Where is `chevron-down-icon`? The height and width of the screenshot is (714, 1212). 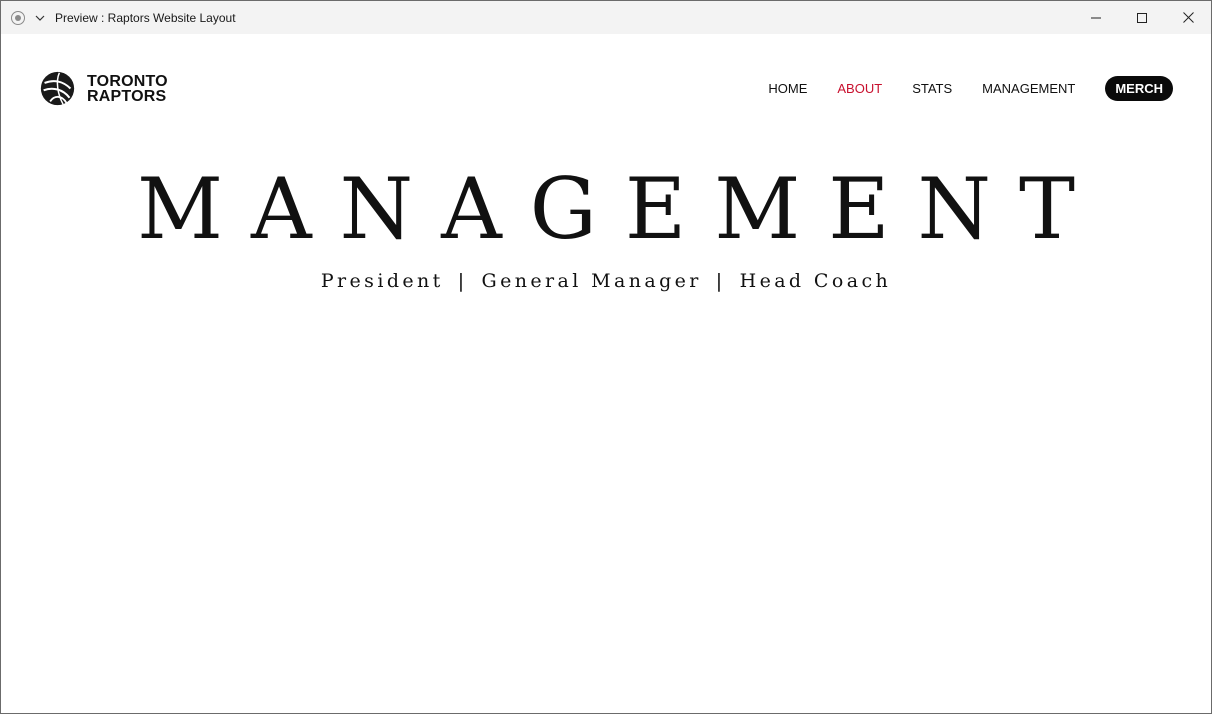 chevron-down-icon is located at coordinates (40, 18).